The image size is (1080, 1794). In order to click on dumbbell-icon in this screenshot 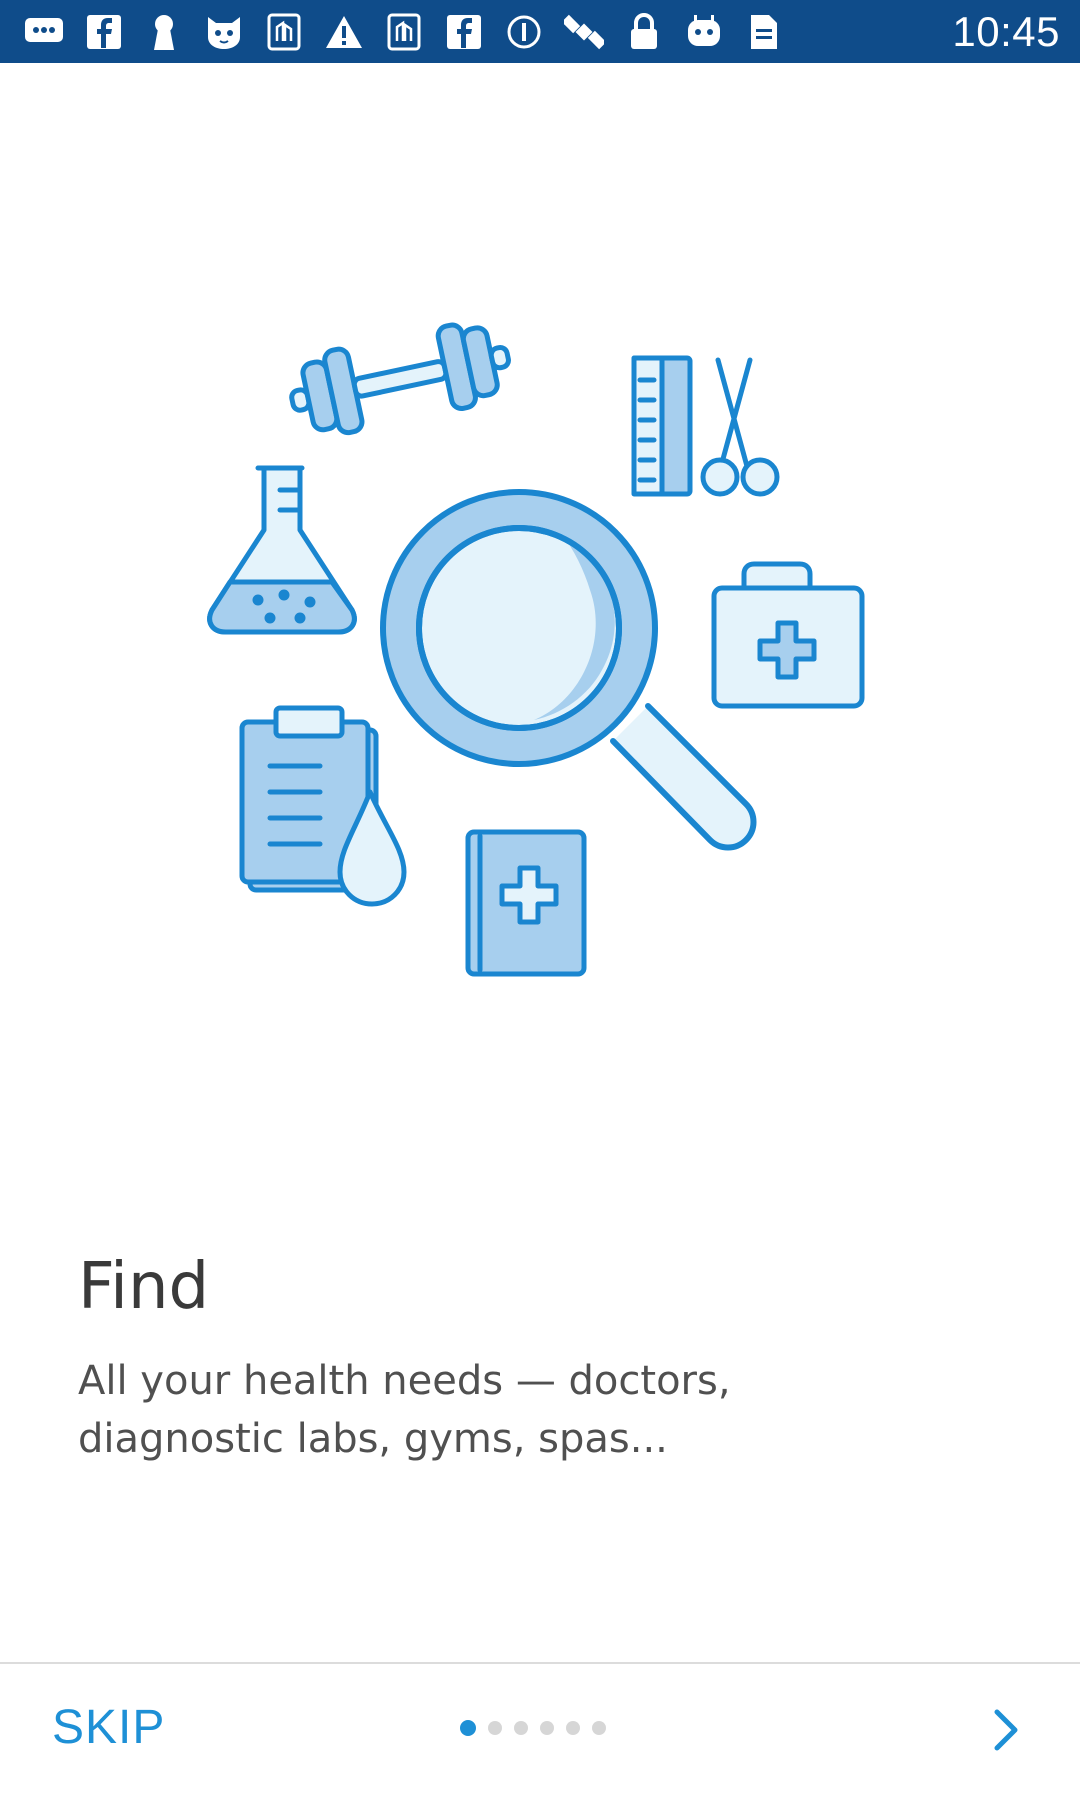, I will do `click(400, 379)`.